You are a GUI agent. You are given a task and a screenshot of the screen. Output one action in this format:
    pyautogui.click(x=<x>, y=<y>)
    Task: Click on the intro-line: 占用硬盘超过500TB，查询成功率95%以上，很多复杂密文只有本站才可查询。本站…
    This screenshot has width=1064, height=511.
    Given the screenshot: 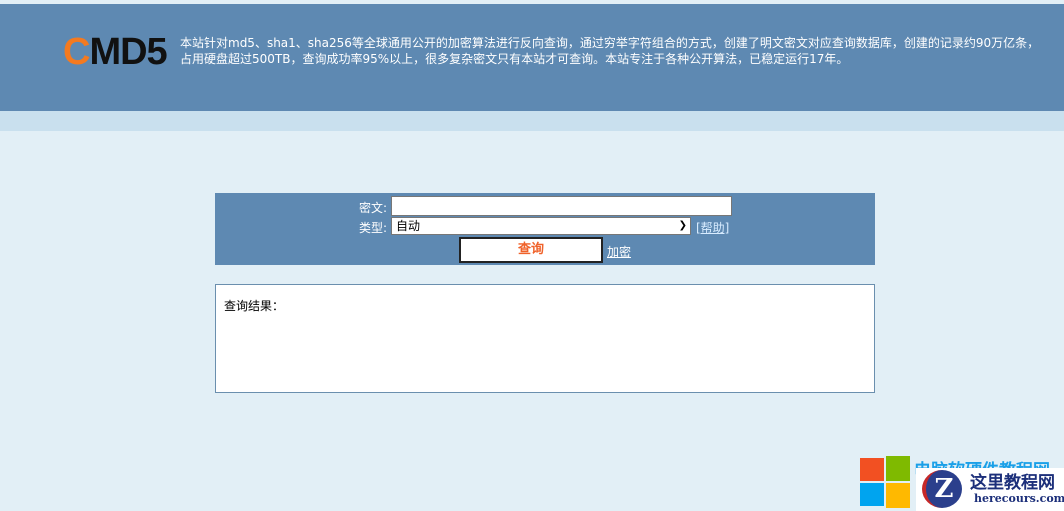 What is the action you would take?
    pyautogui.click(x=514, y=59)
    